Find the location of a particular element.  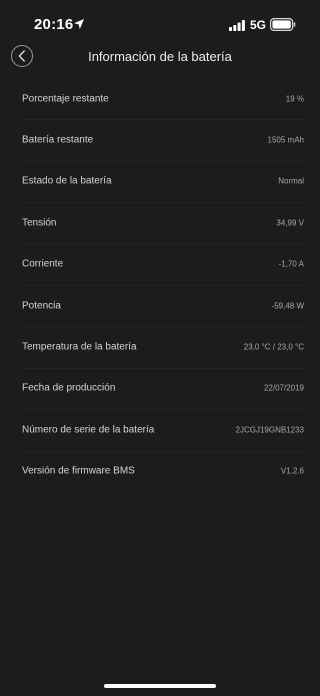

info-row-remaining-percentage: Porcentaje restante 19 % is located at coordinates (160, 98).